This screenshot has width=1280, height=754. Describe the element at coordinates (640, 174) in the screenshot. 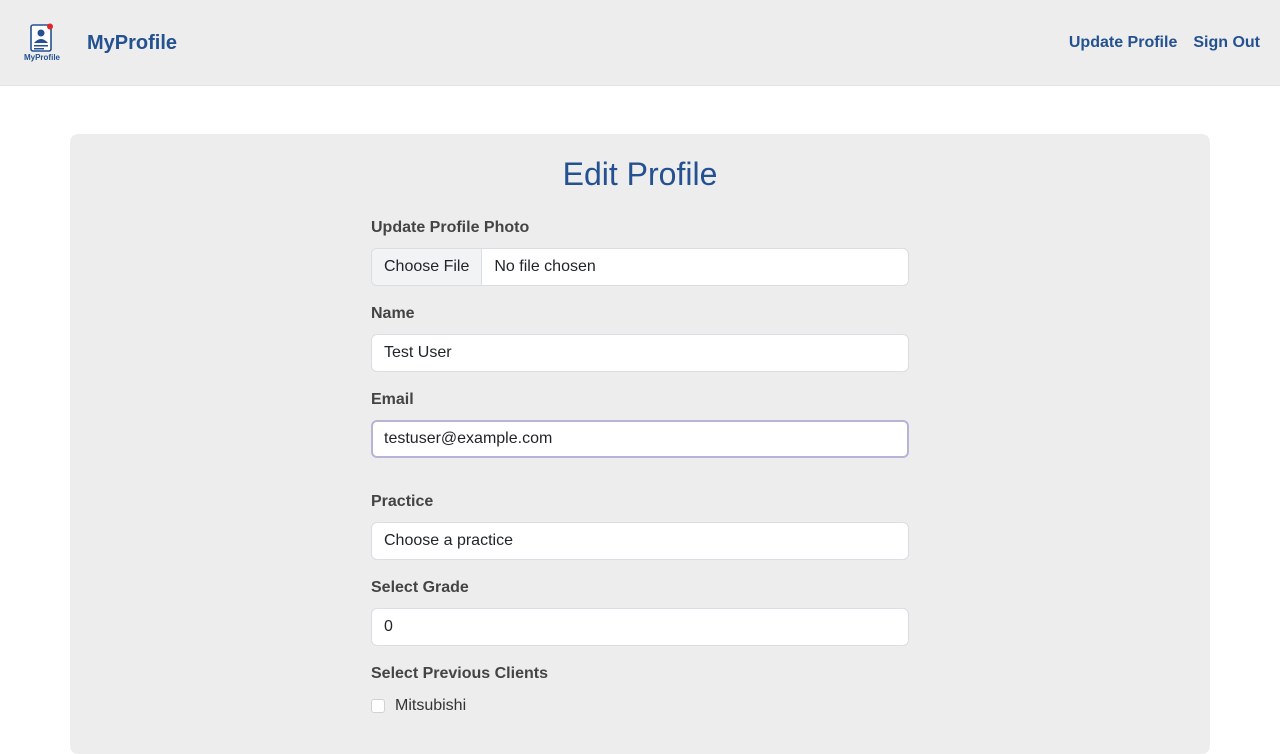

I see `page-title: Edit Profile` at that location.